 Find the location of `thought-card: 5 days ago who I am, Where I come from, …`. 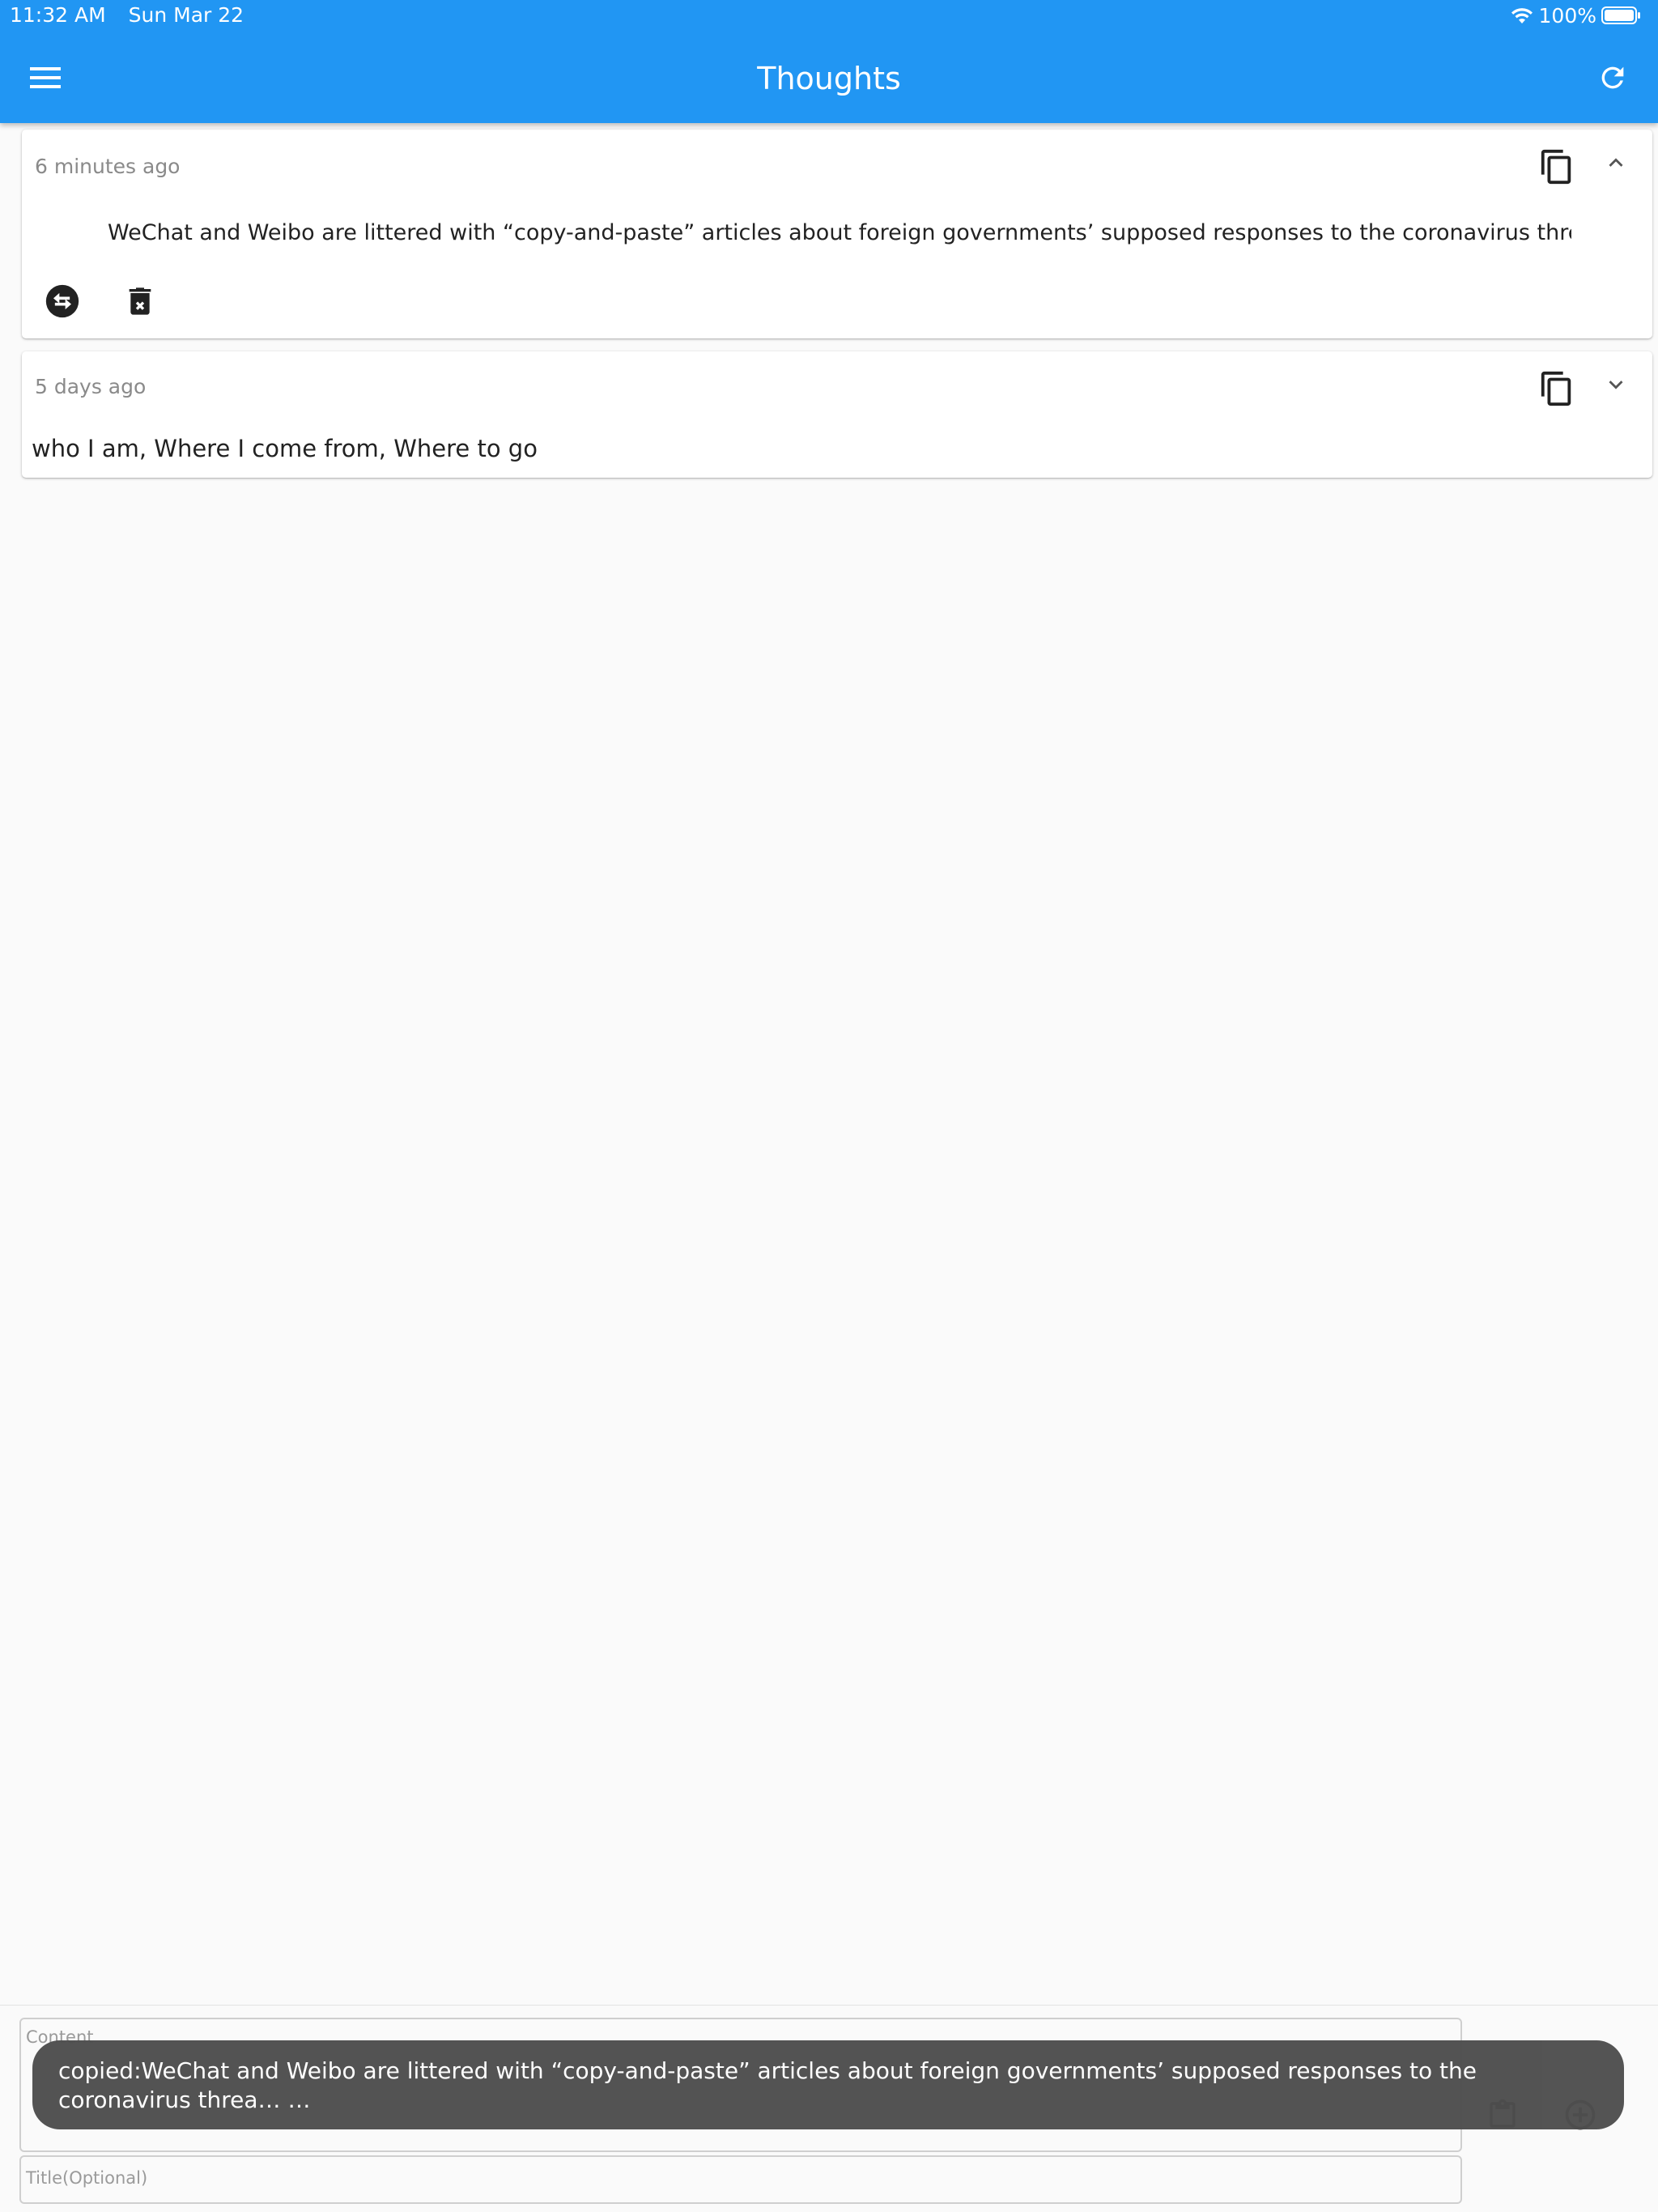

thought-card: 5 days ago who I am, Where I come from, … is located at coordinates (837, 414).